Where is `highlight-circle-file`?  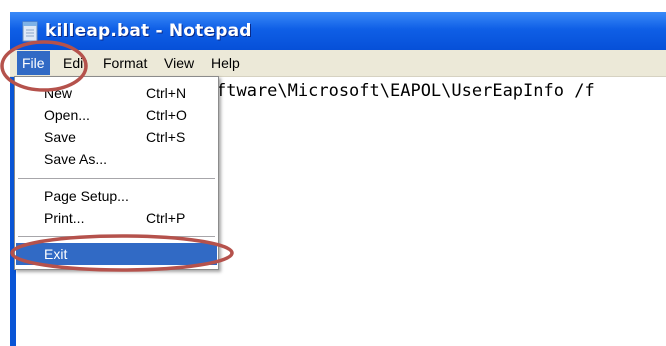
highlight-circle-file is located at coordinates (44, 66).